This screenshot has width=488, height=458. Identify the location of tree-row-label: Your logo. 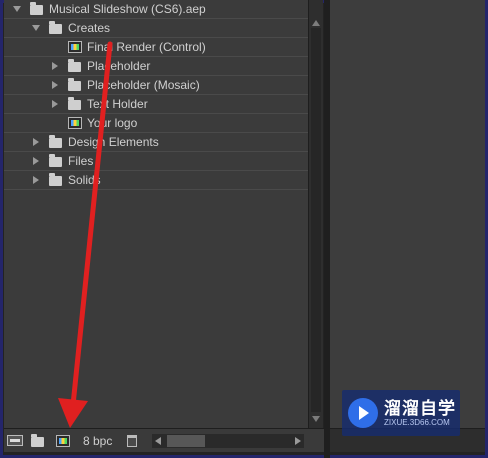
(112, 123).